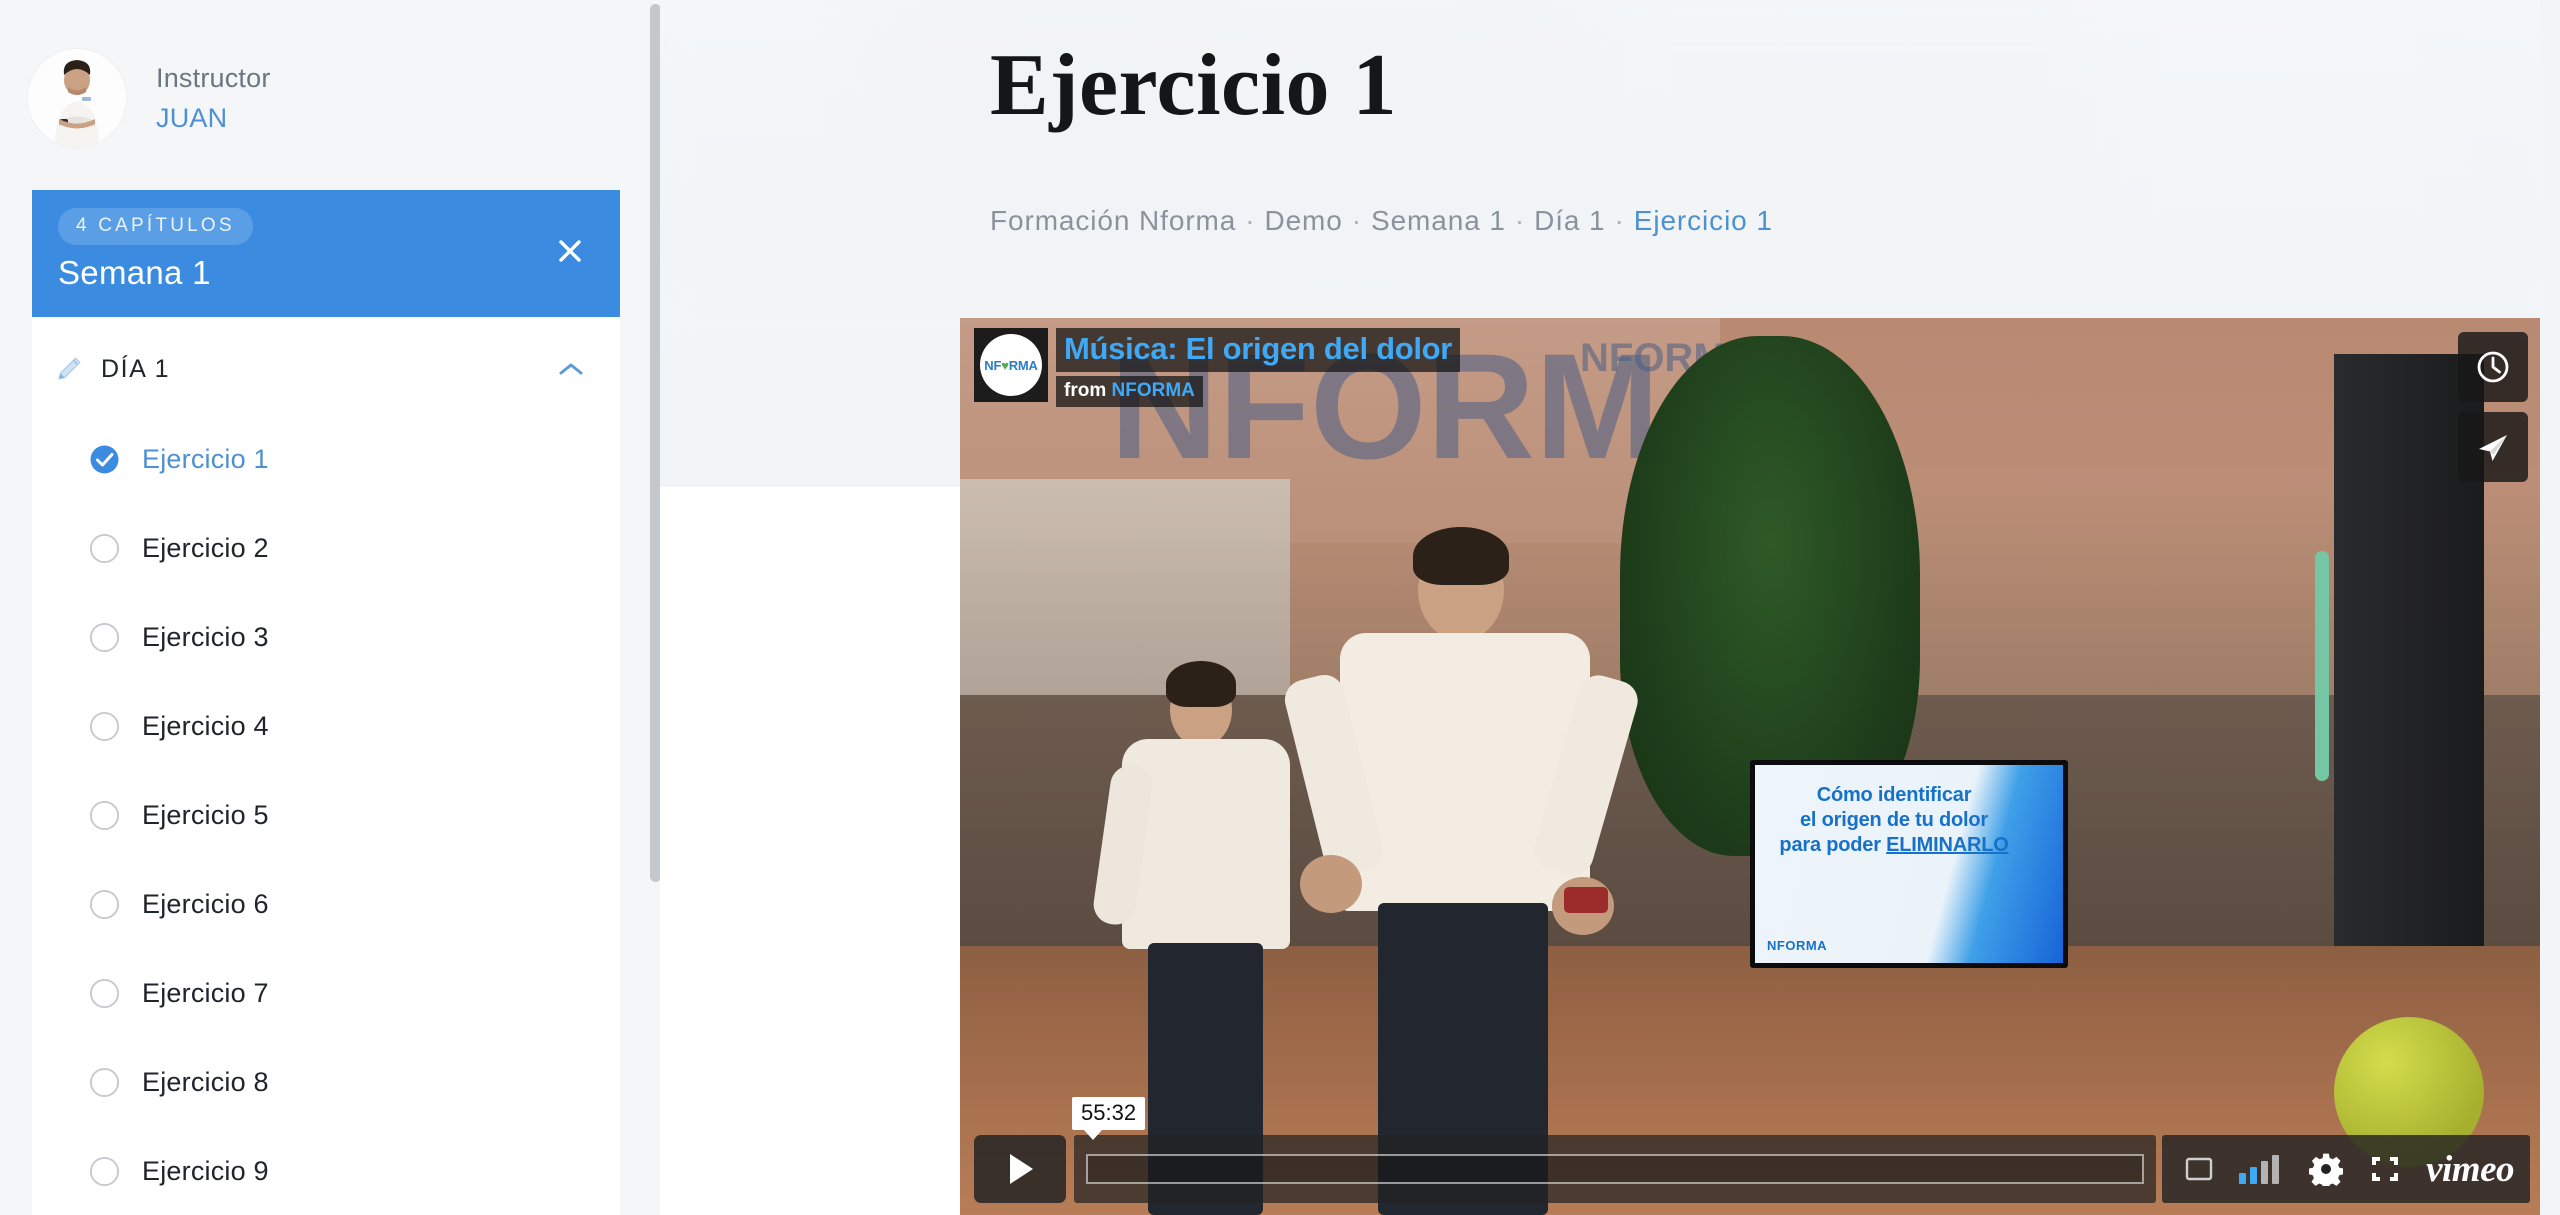 The image size is (2560, 1215). Describe the element at coordinates (326, 1082) in the screenshot. I see `lesson-item-8: Ejercicio 8` at that location.